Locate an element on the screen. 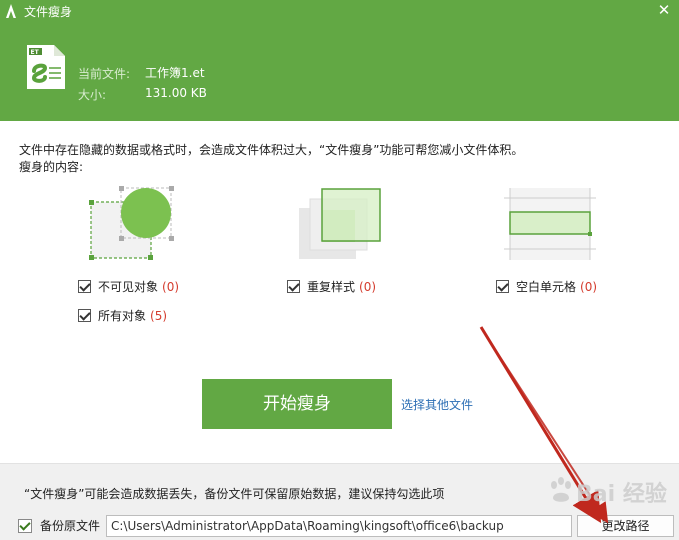 The image size is (679, 540). option-blank-cells: 空白单元格 (0) is located at coordinates (546, 286).